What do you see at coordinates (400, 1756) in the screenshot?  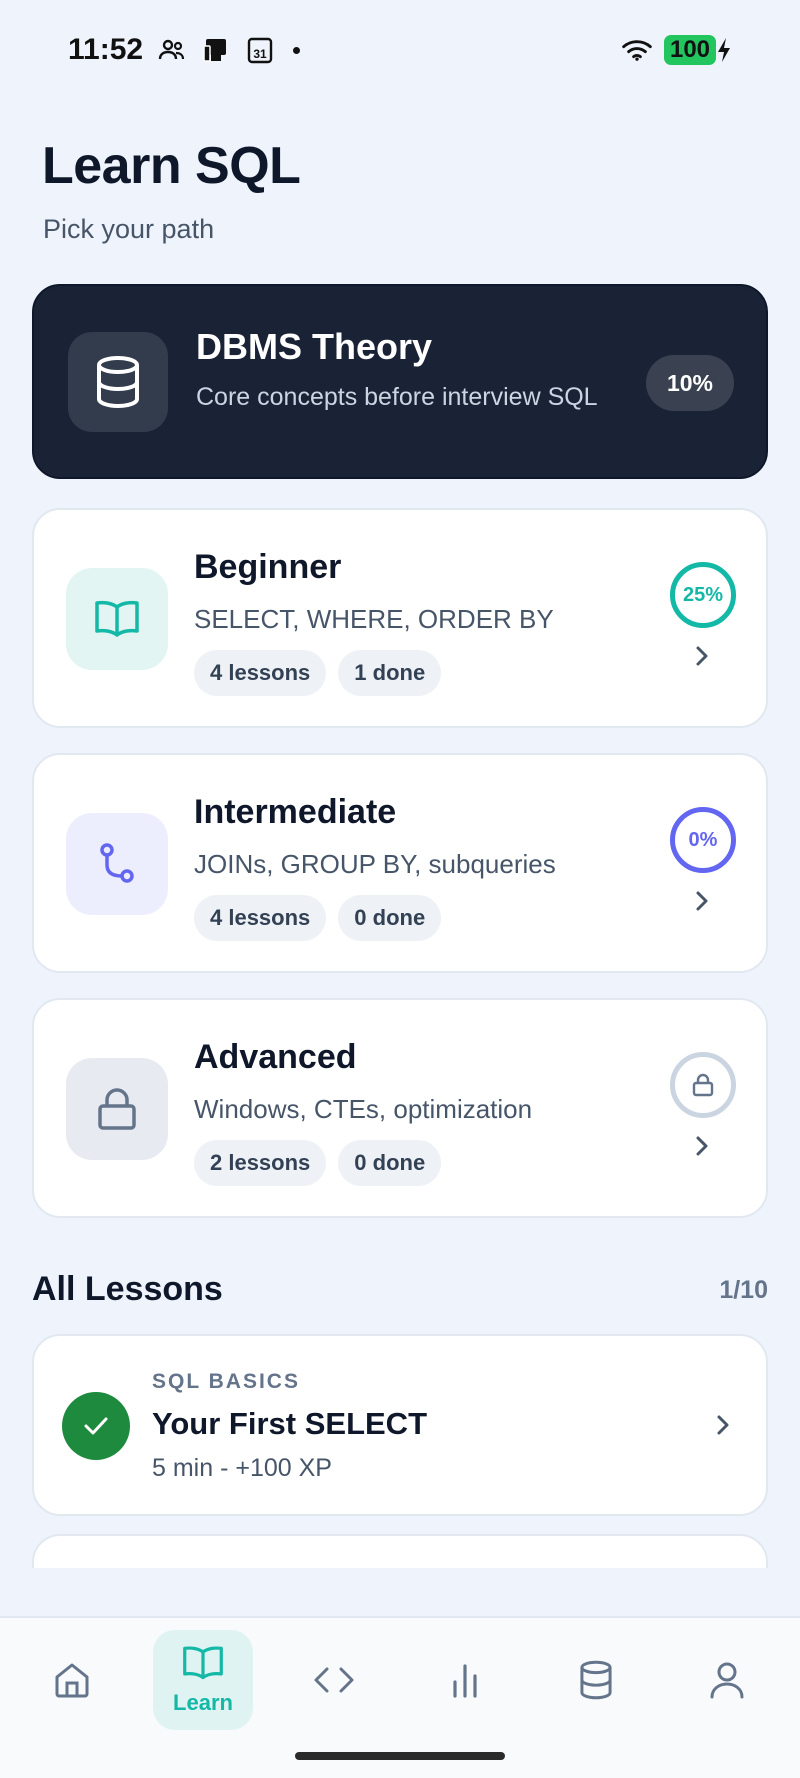 I see `home-indicator` at bounding box center [400, 1756].